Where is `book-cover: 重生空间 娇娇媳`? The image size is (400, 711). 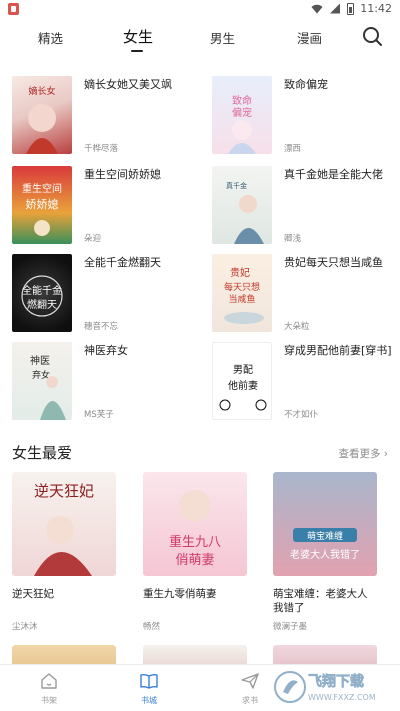
book-cover: 重生空间 娇娇媳 is located at coordinates (42, 205).